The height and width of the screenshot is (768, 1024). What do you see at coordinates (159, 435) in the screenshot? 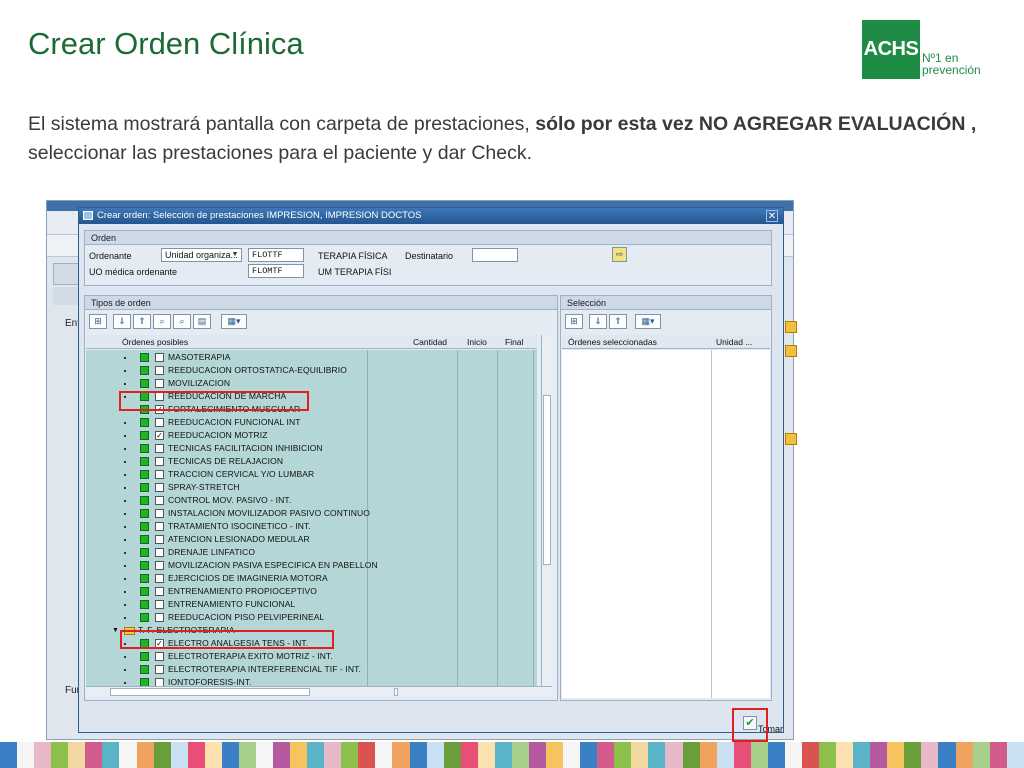
I see `item-checkbox: ✓` at bounding box center [159, 435].